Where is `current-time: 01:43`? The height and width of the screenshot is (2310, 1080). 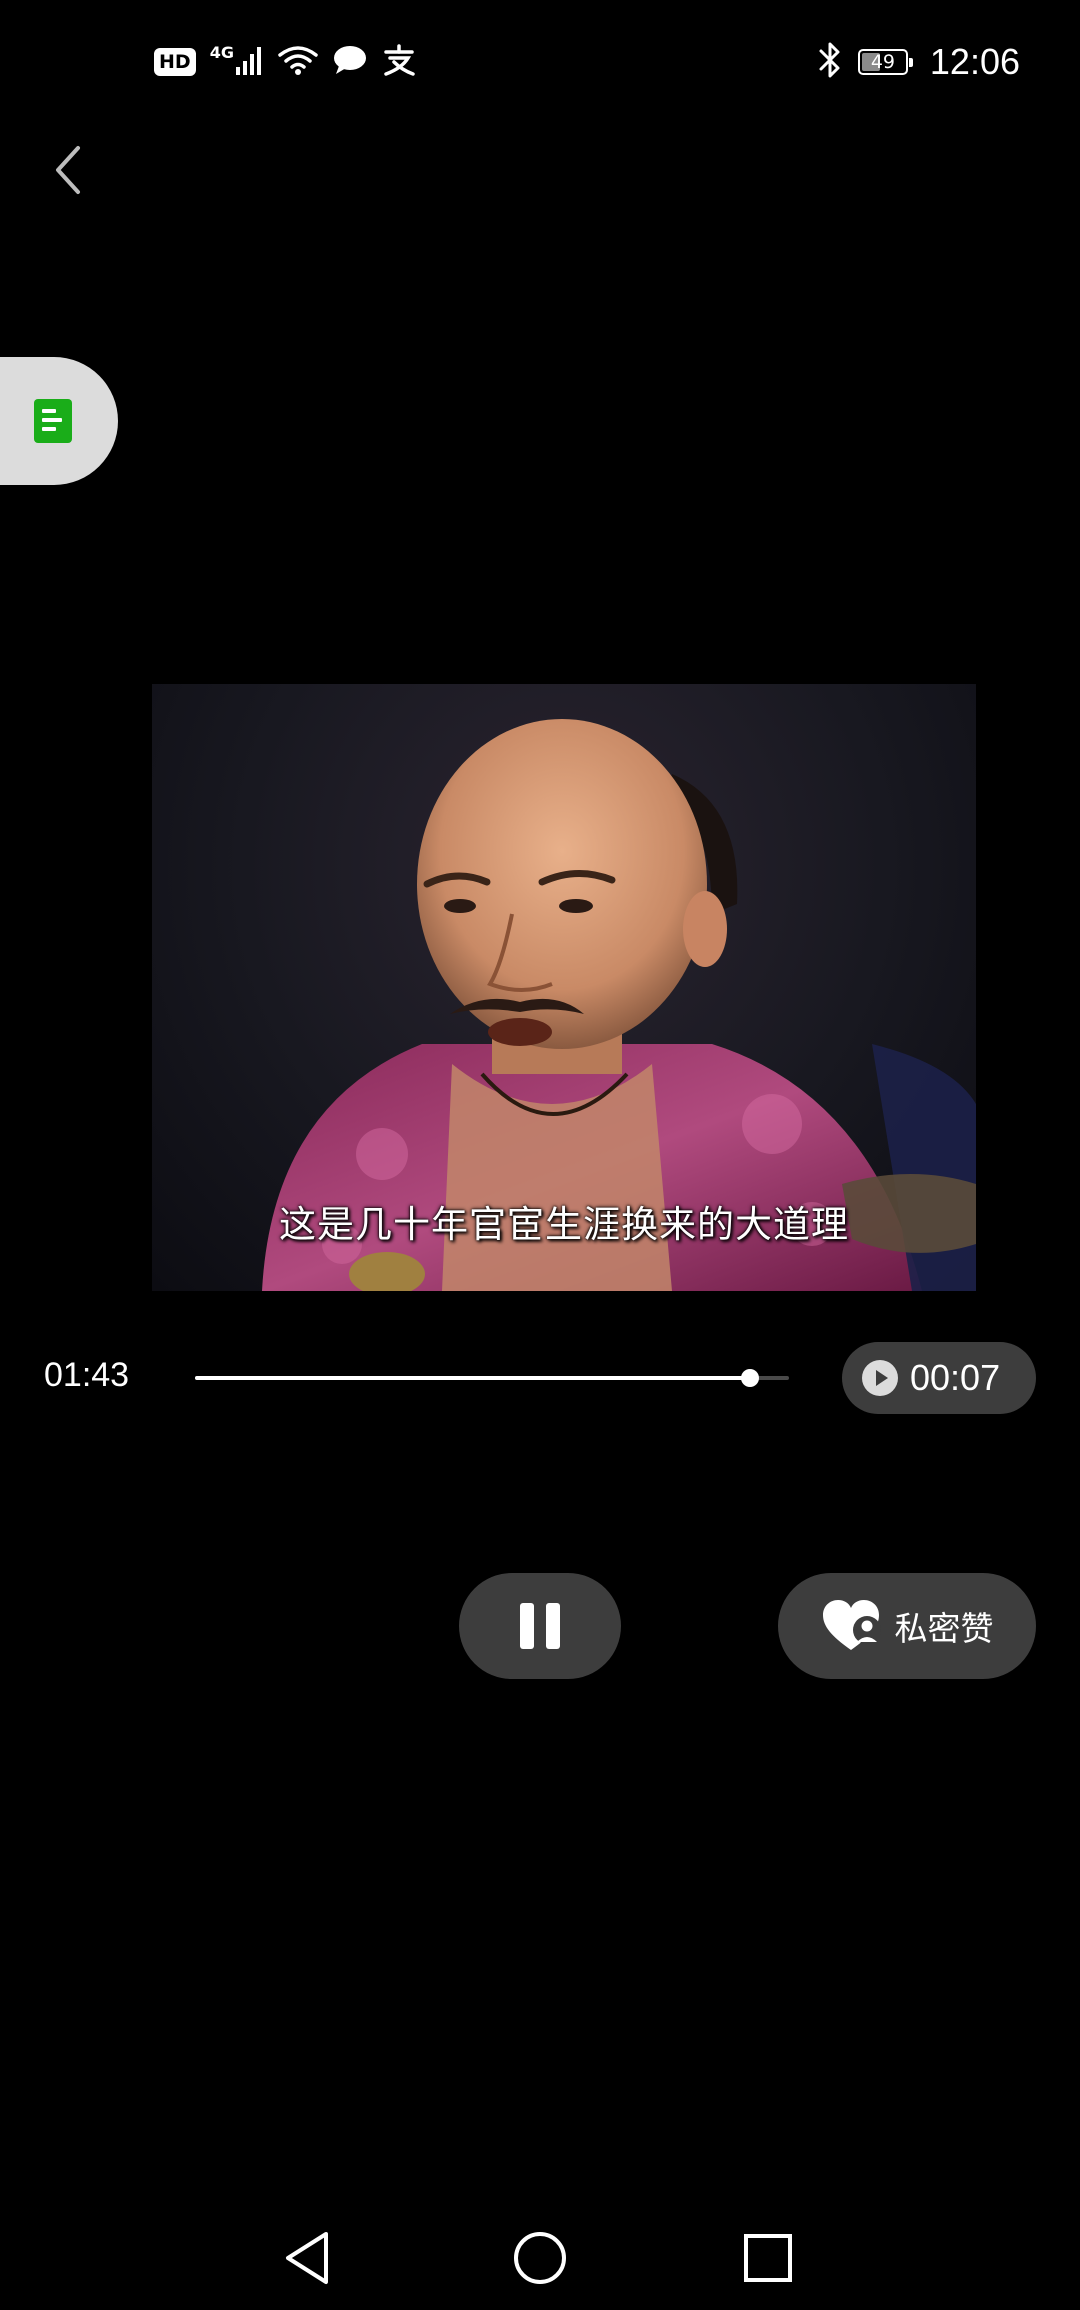 current-time: 01:43 is located at coordinates (87, 1375).